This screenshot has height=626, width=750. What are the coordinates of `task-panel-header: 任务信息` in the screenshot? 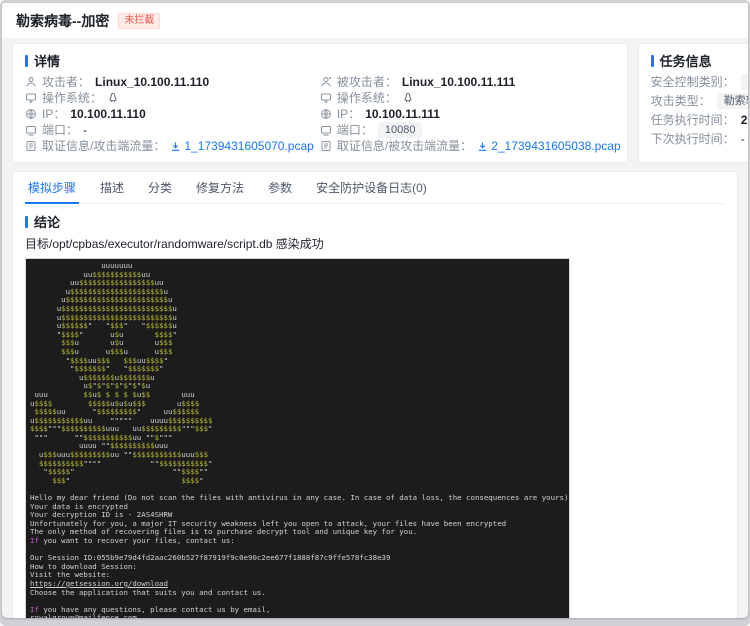 It's located at (699, 60).